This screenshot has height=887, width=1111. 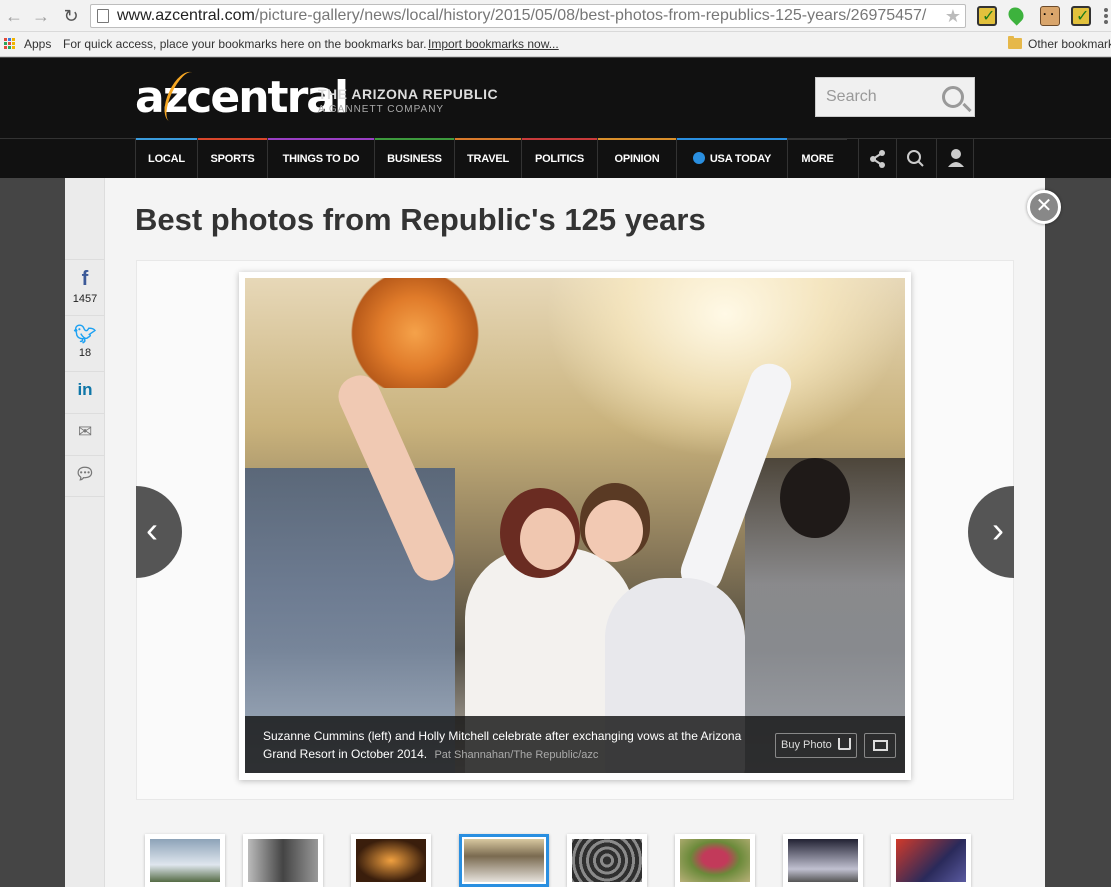 I want to click on photo-credit: Pat Shannahan/The Republic/azc, so click(x=516, y=755).